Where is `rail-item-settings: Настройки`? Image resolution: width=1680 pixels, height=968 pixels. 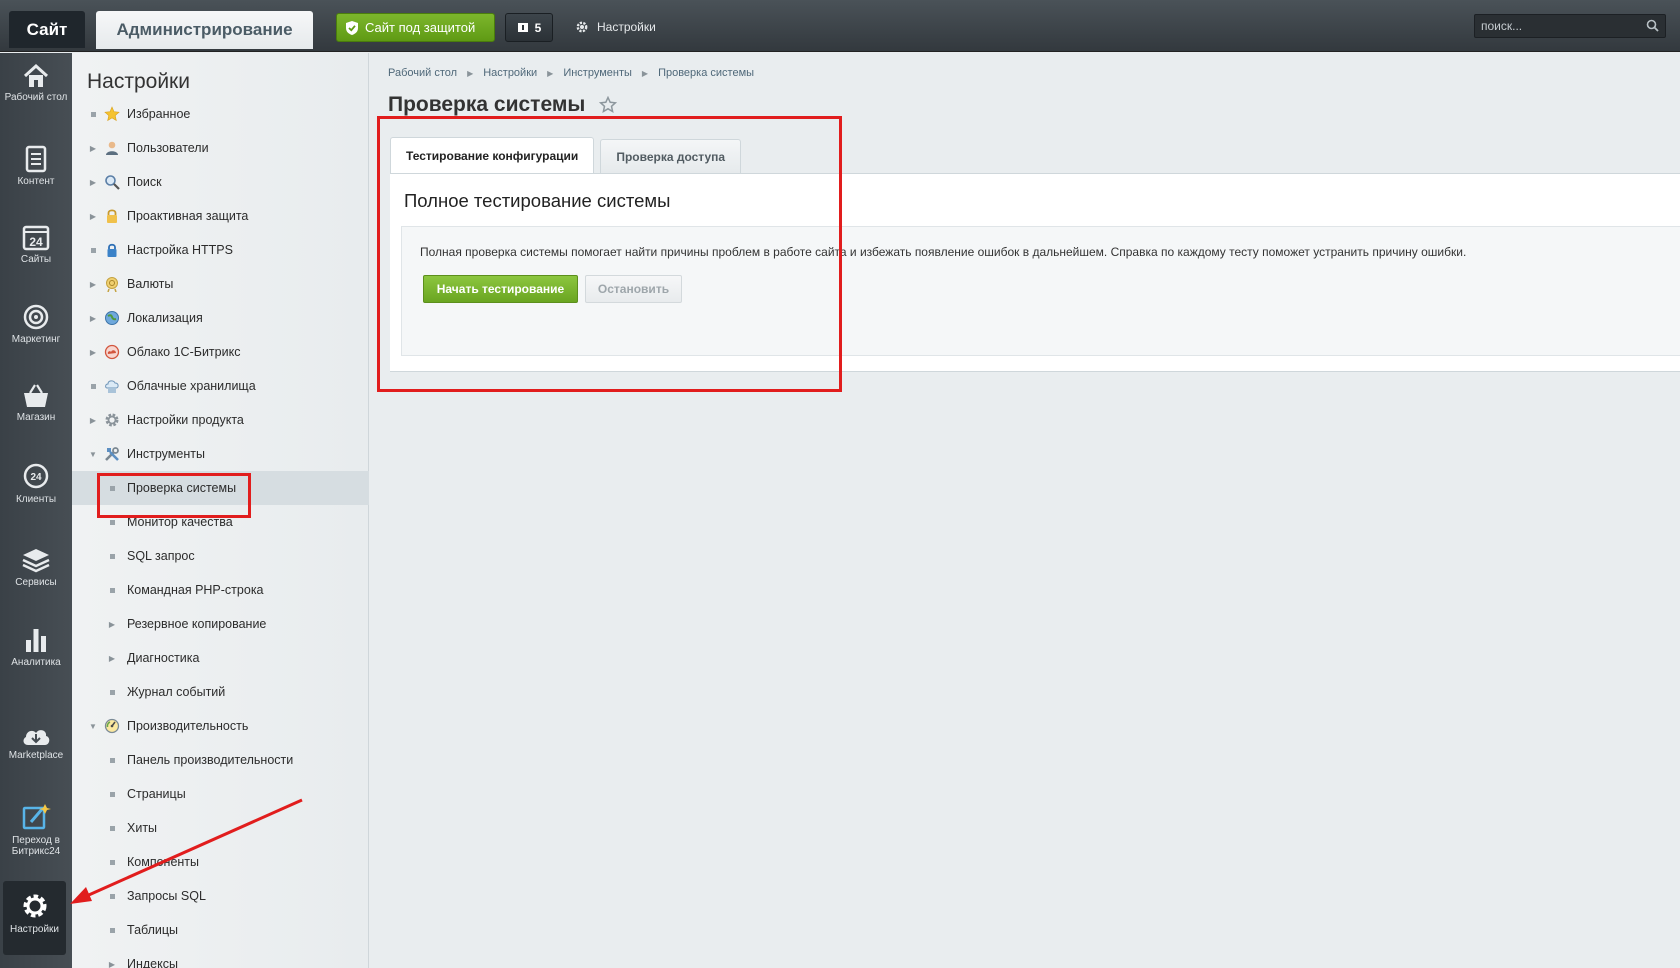 rail-item-settings: Настройки is located at coordinates (34, 918).